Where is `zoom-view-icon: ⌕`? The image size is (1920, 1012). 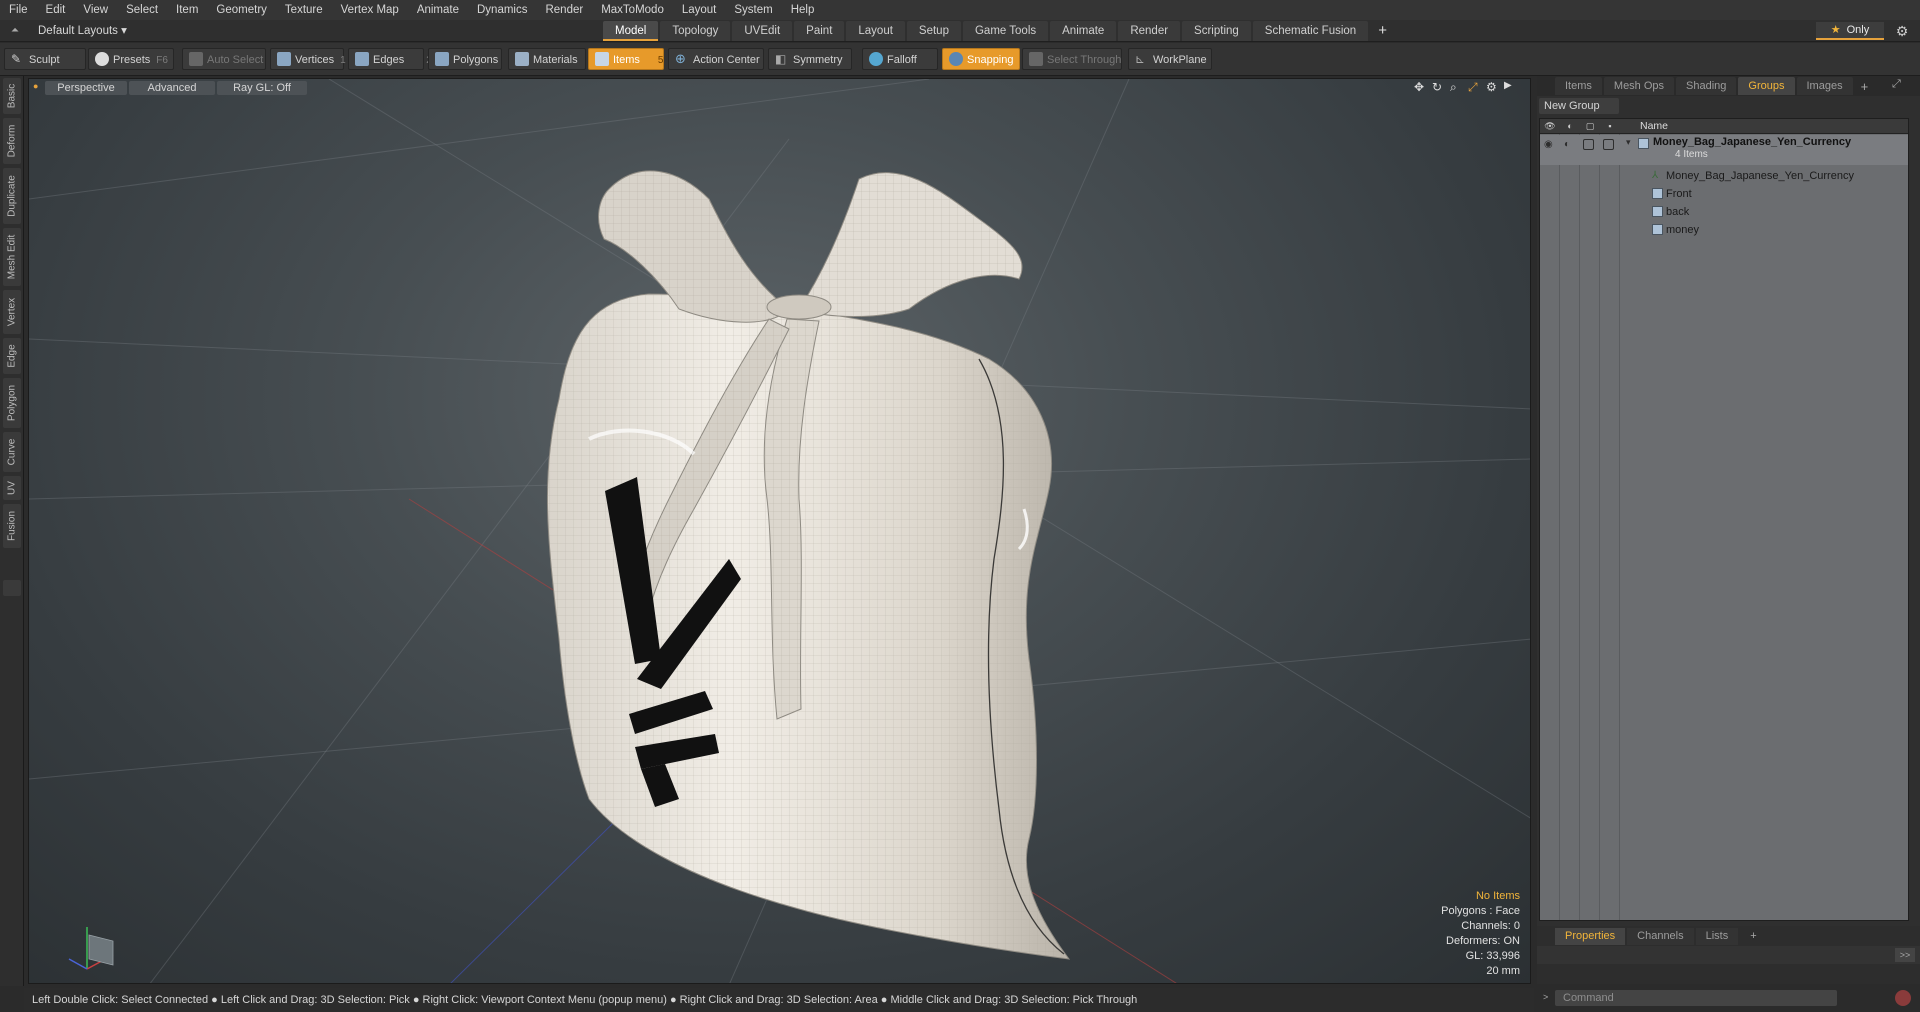
zoom-view-icon: ⌕ is located at coordinates (1453, 87).